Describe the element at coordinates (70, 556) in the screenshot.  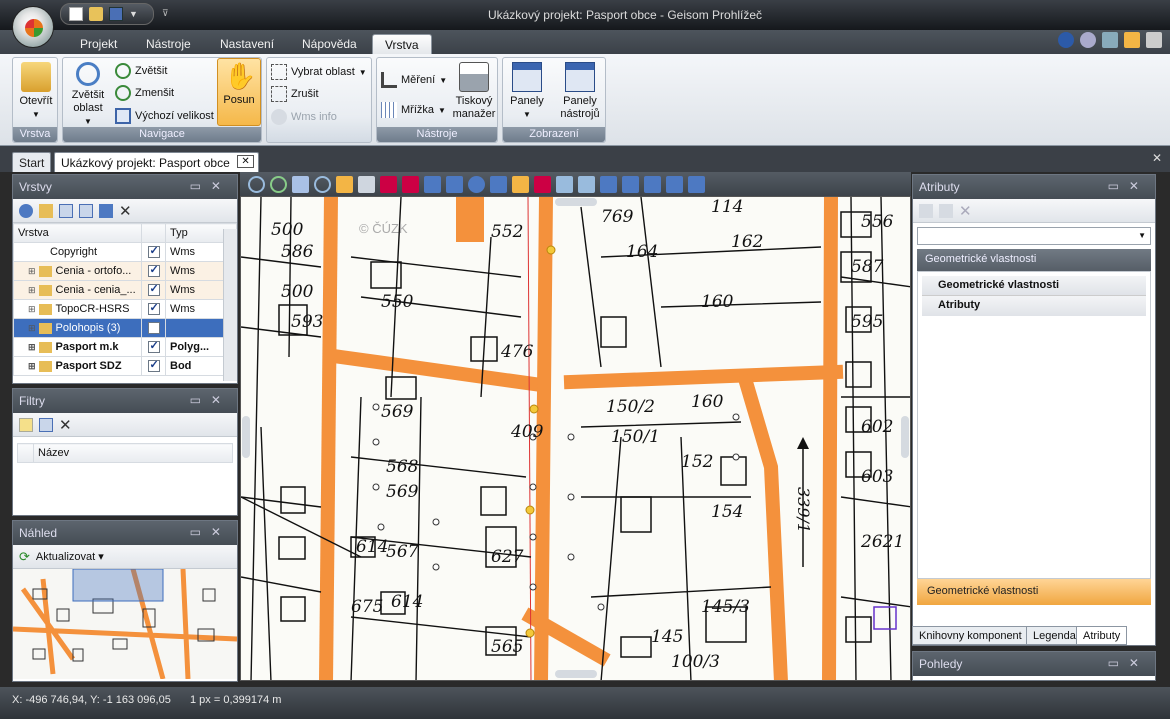
I see `refresh-button: Aktualizovat ▾` at that location.